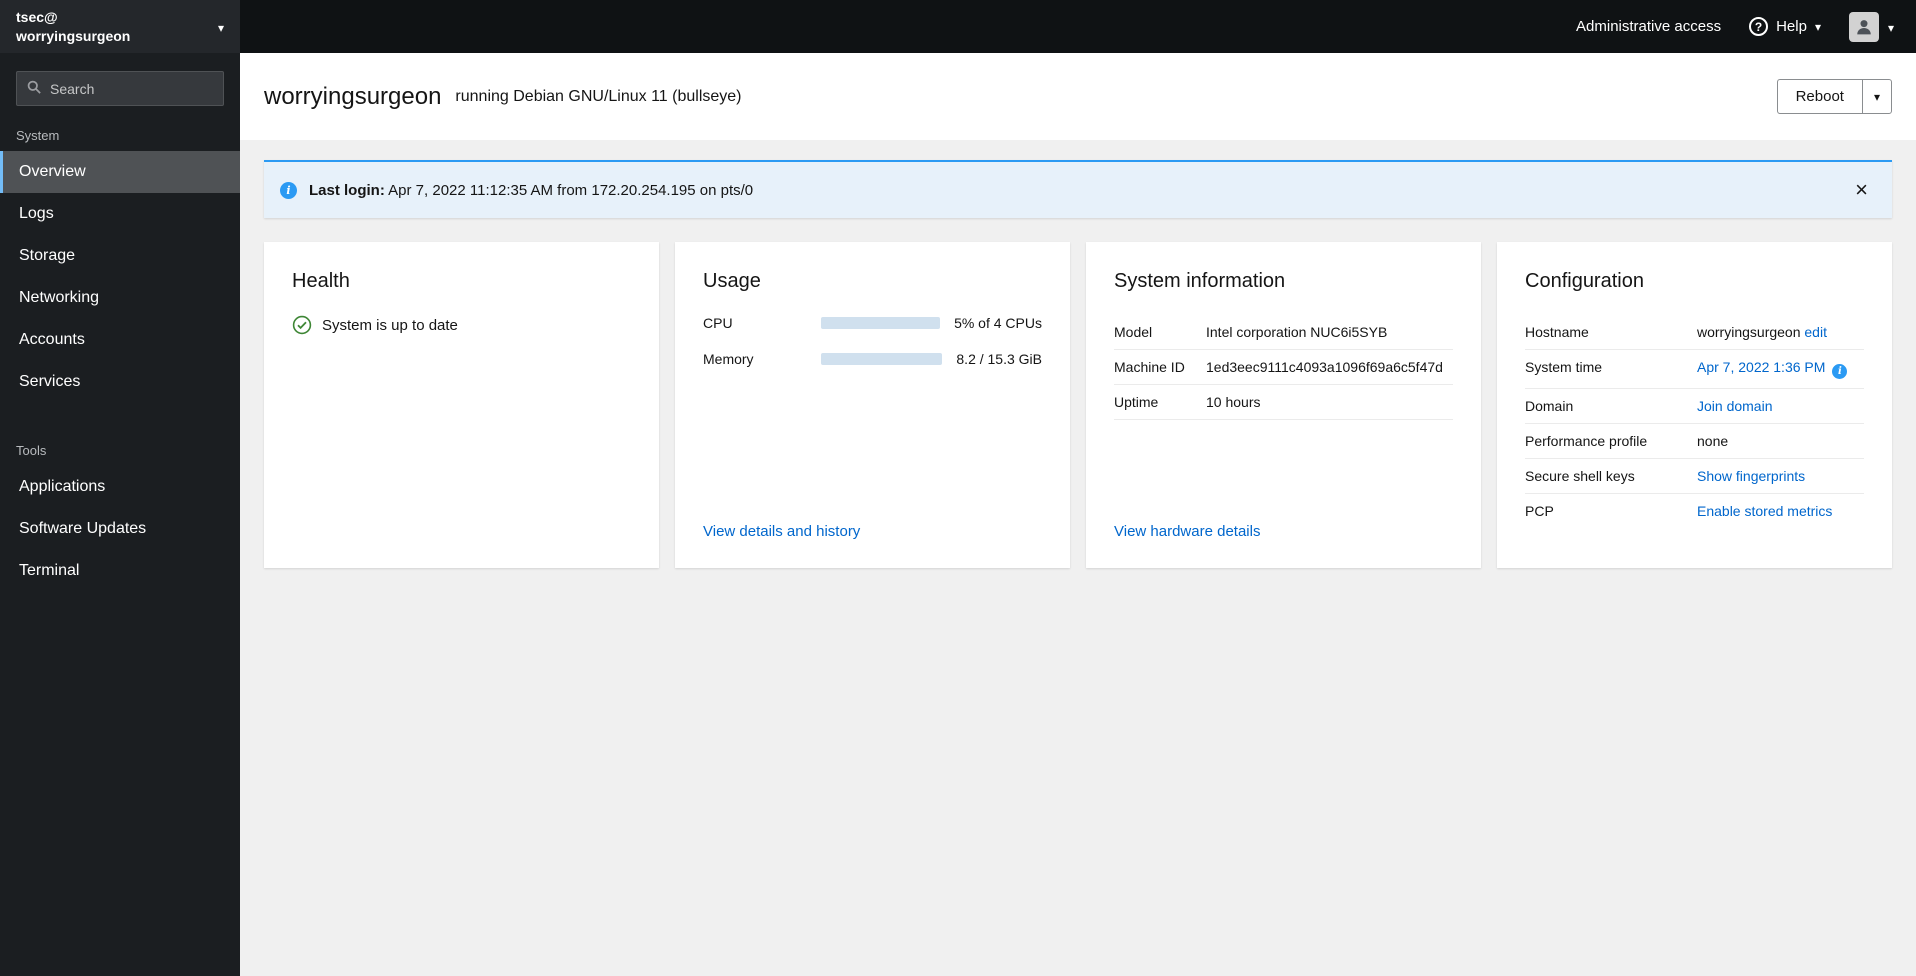  I want to click on check-circle-icon, so click(302, 325).